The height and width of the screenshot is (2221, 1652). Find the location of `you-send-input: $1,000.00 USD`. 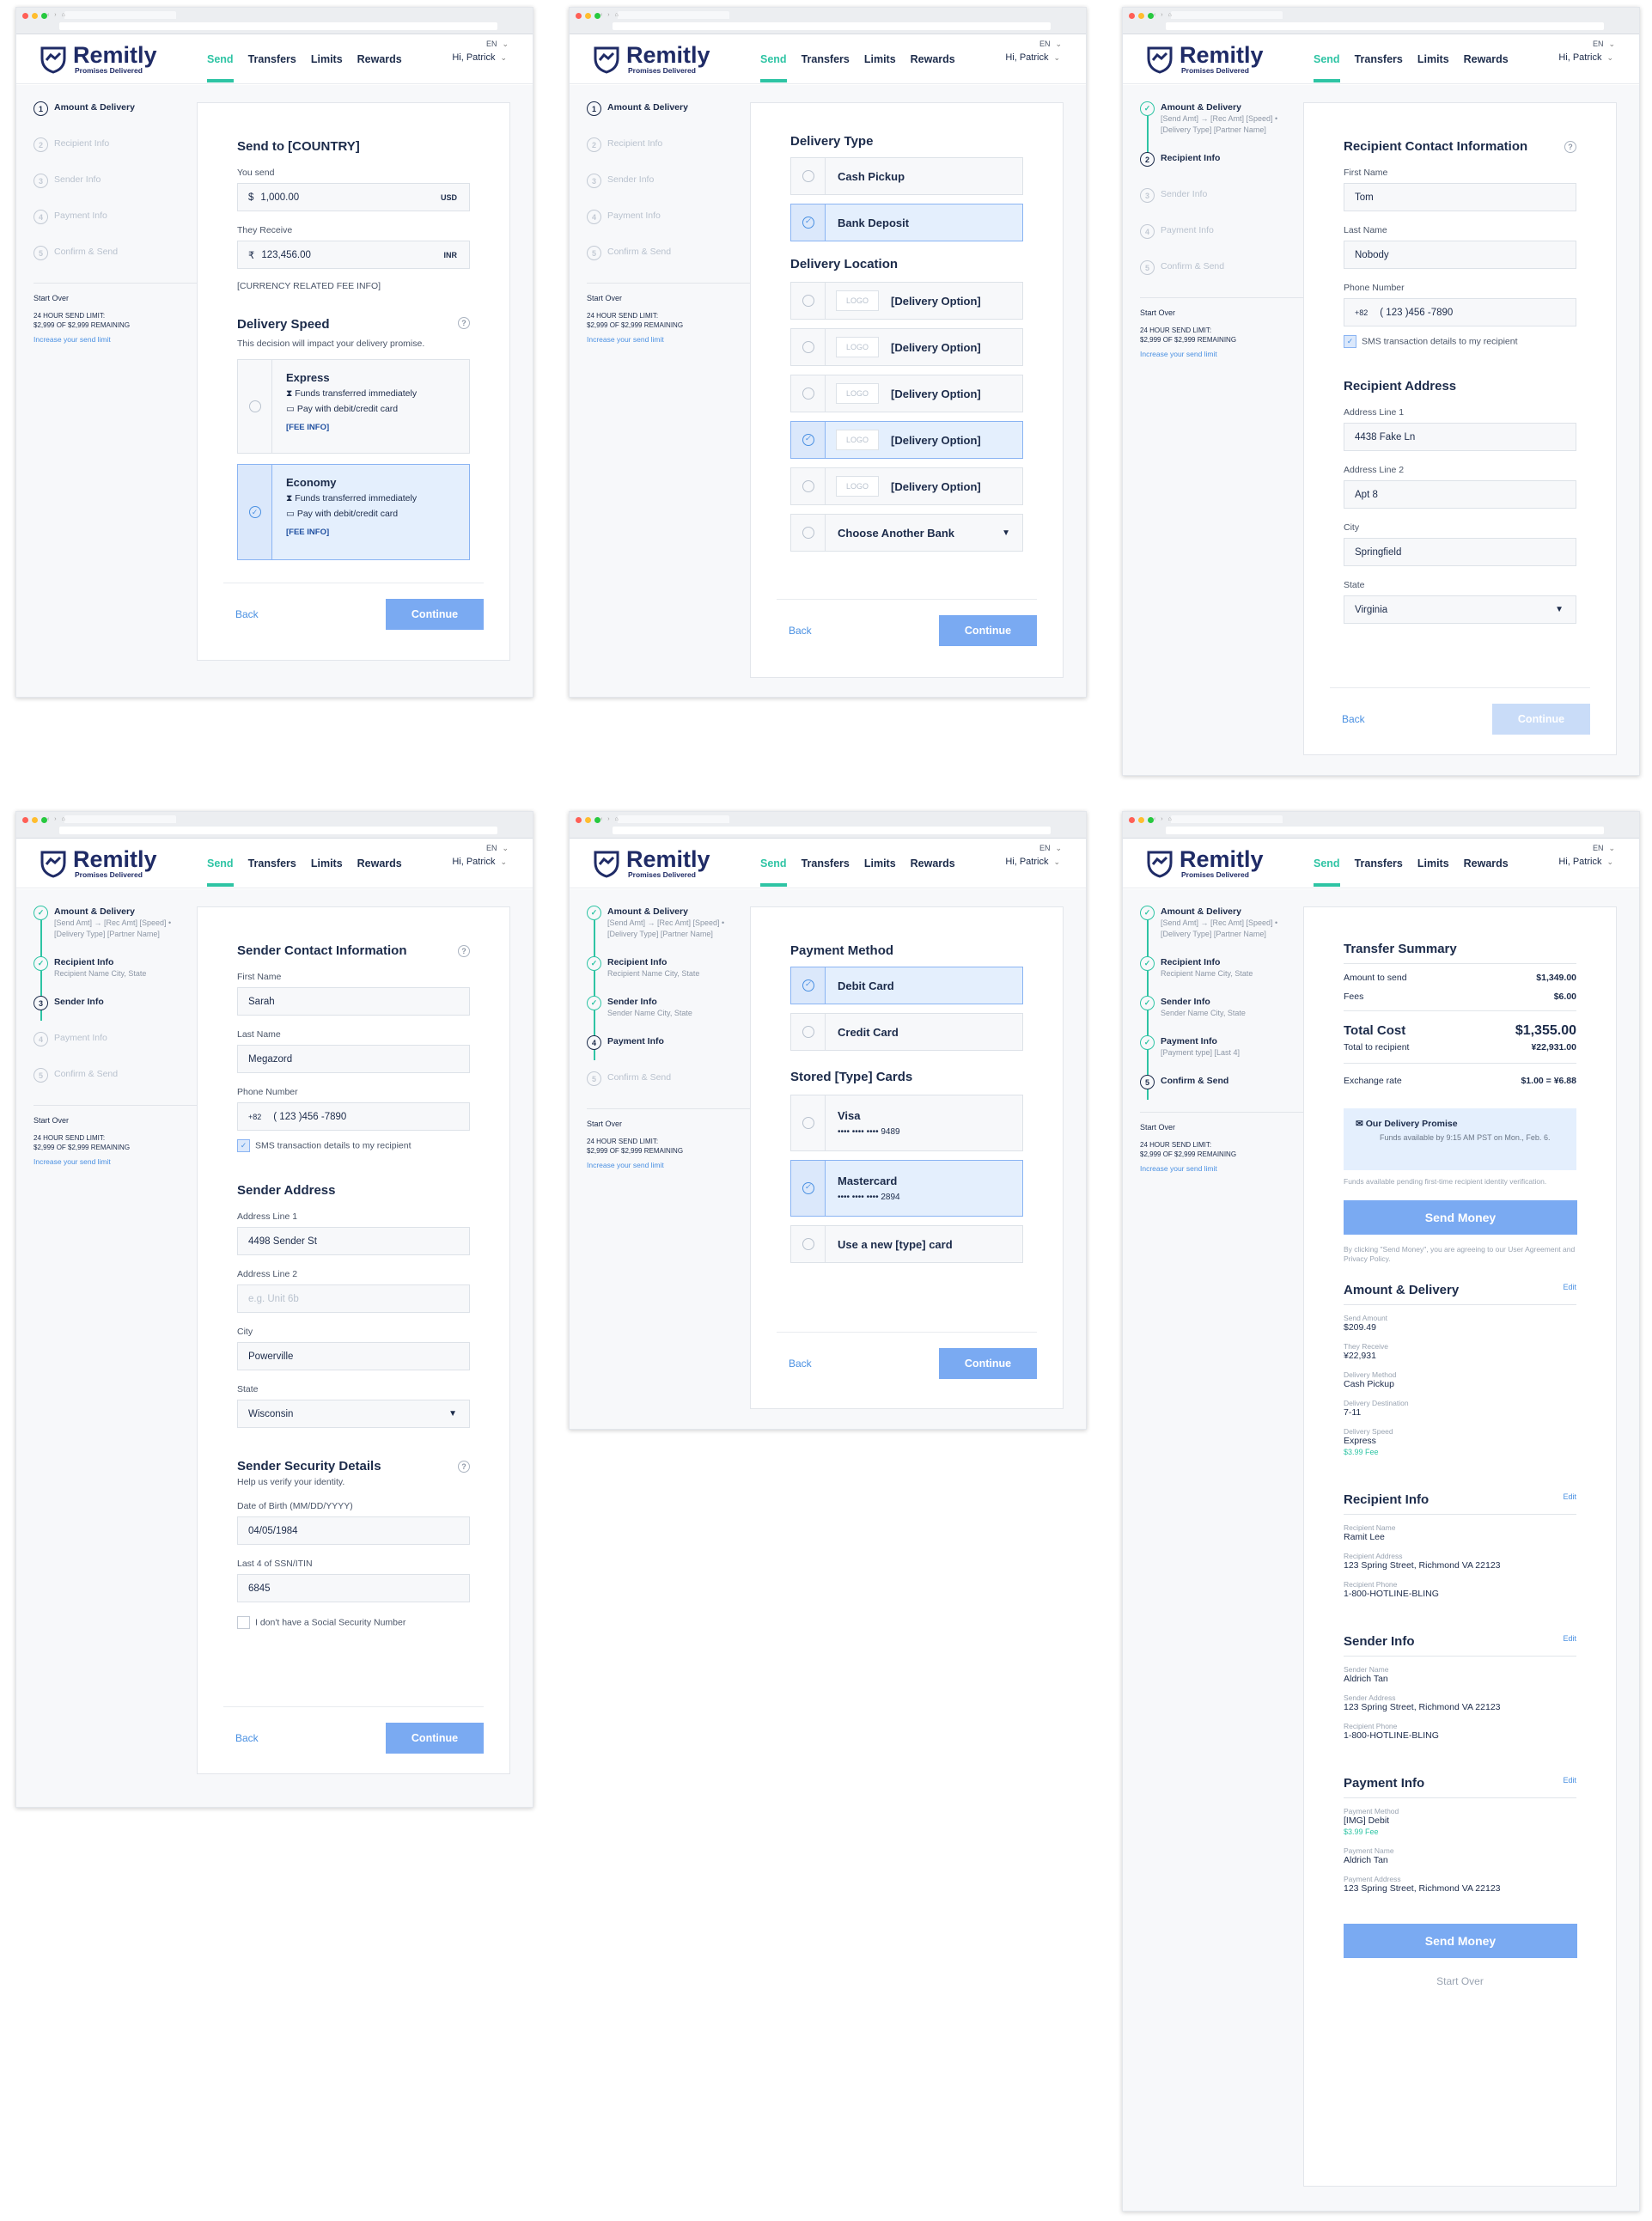

you-send-input: $1,000.00 USD is located at coordinates (354, 197).